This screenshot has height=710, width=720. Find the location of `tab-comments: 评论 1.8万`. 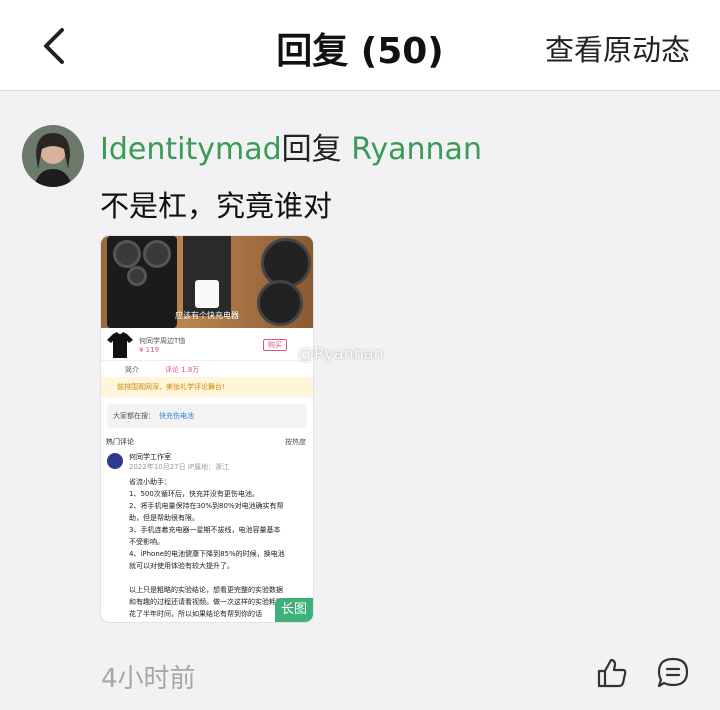

tab-comments: 评论 1.8万 is located at coordinates (182, 370).